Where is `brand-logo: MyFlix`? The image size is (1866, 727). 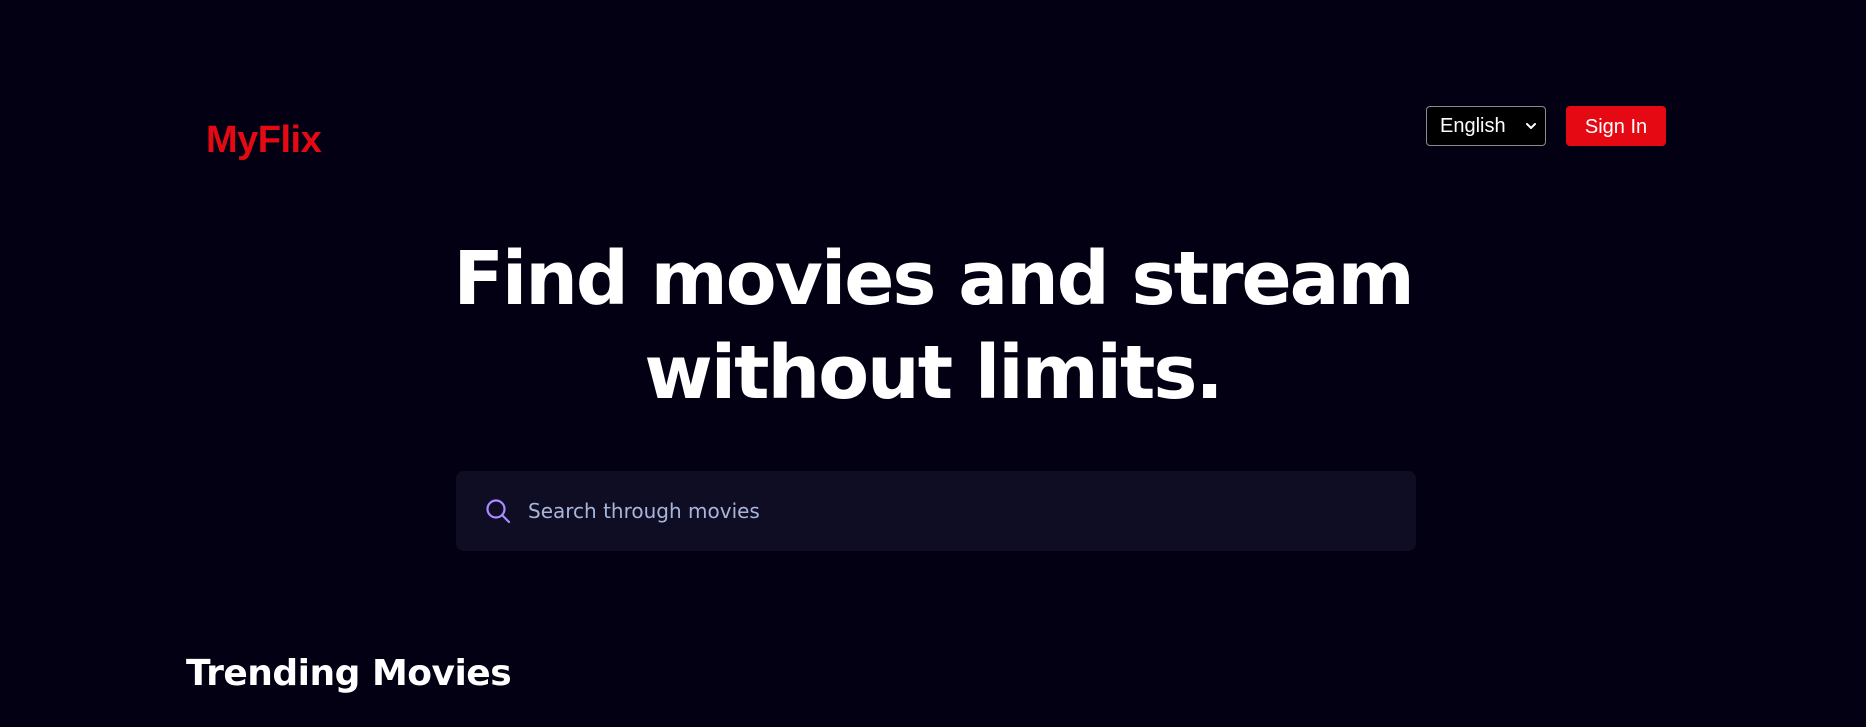
brand-logo: MyFlix is located at coordinates (264, 140).